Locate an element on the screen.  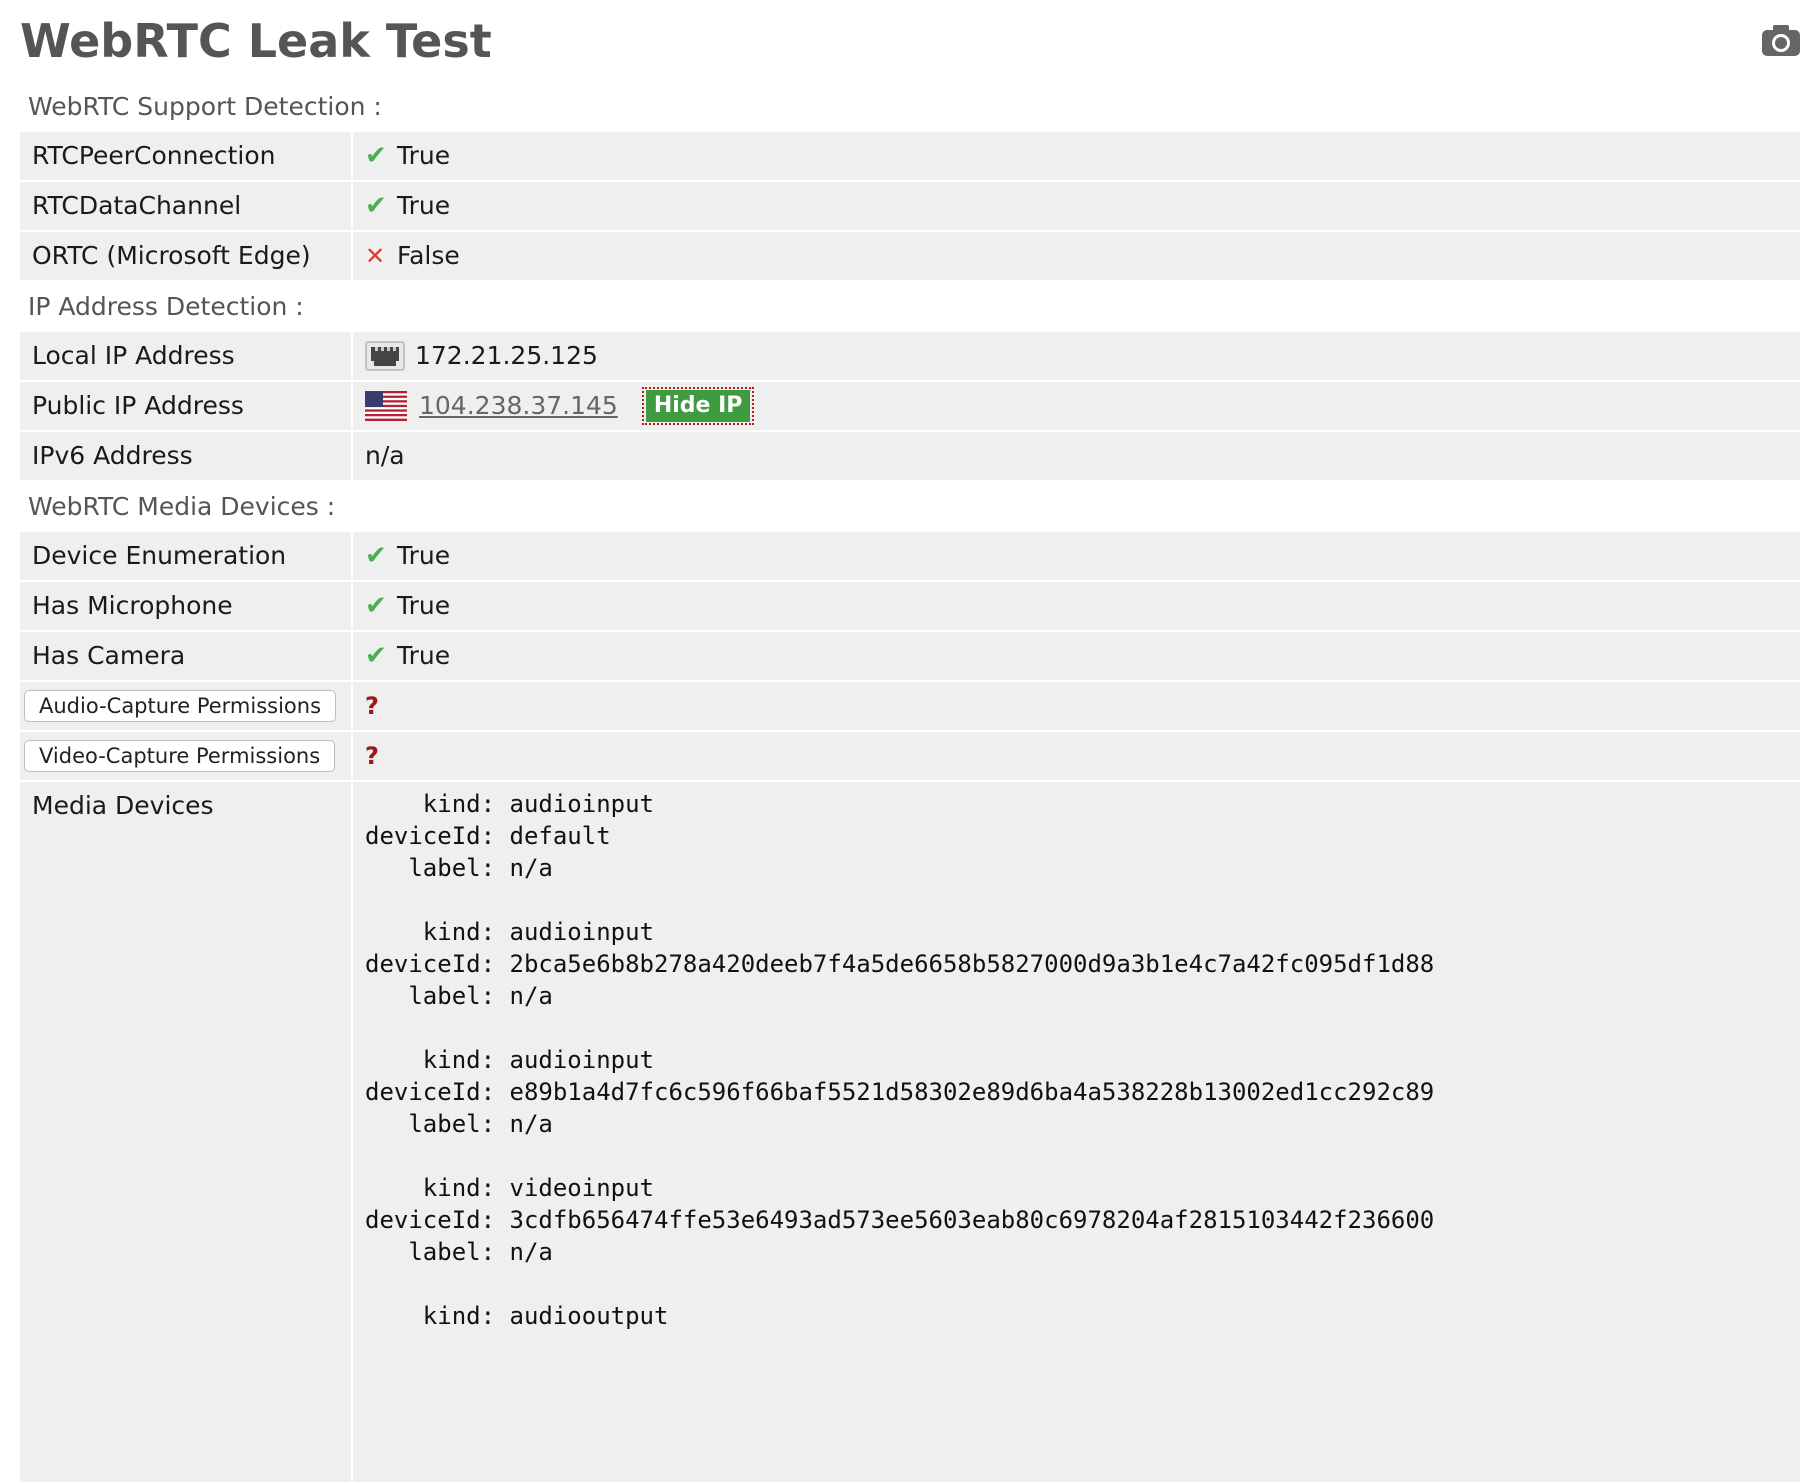
ortc-row: ORTC (Microsoft Edge) ✕ False is located at coordinates (910, 257).